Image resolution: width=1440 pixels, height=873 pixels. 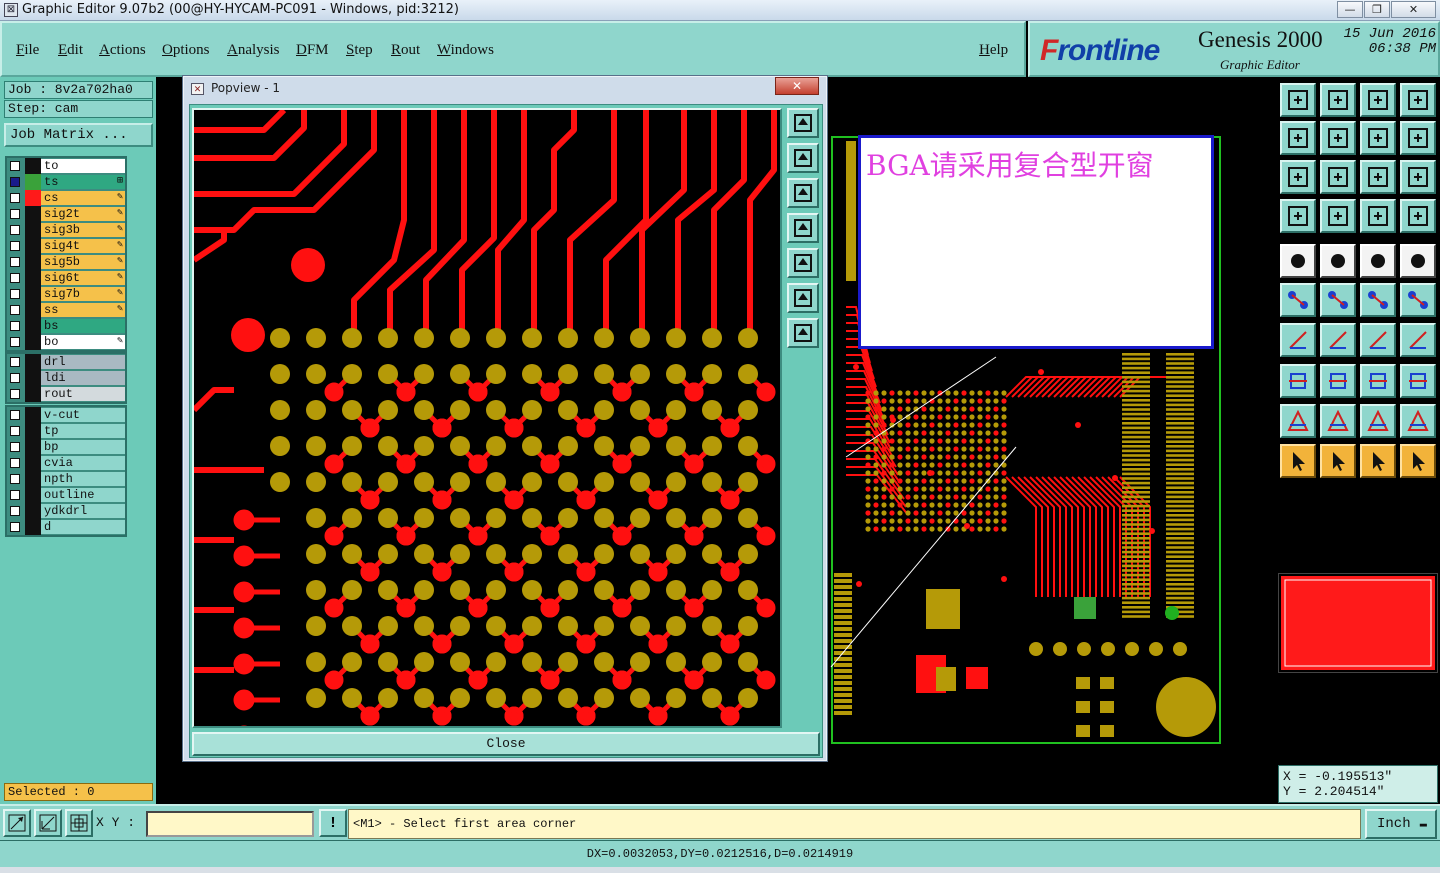 I want to click on menu-file: File, so click(x=27, y=50).